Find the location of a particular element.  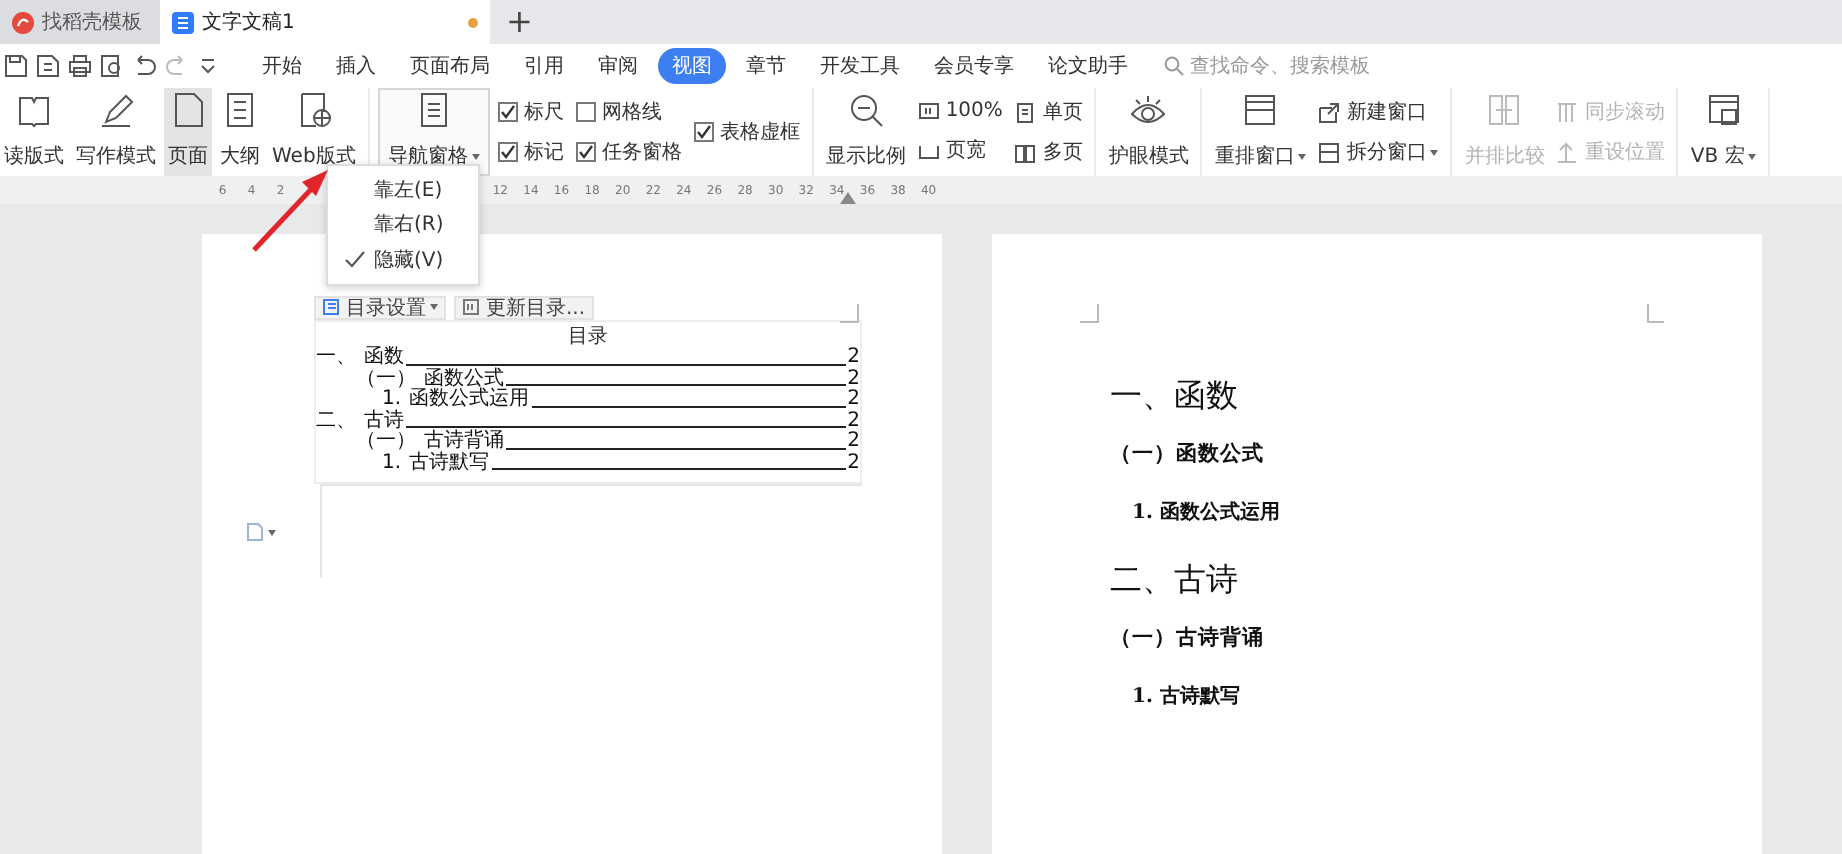

toc-entry: 古诗背诵 is located at coordinates (464, 442).